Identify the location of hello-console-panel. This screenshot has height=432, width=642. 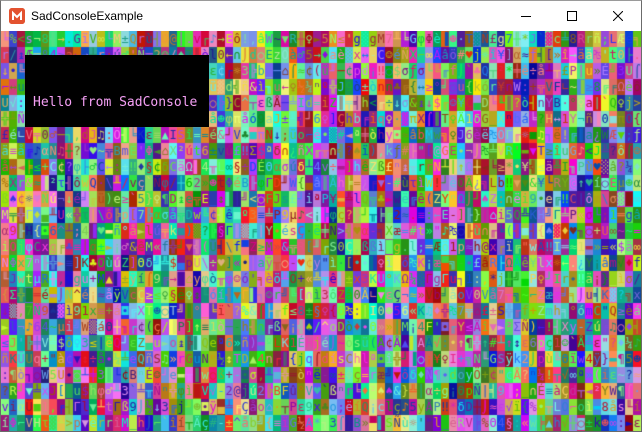
(117, 91).